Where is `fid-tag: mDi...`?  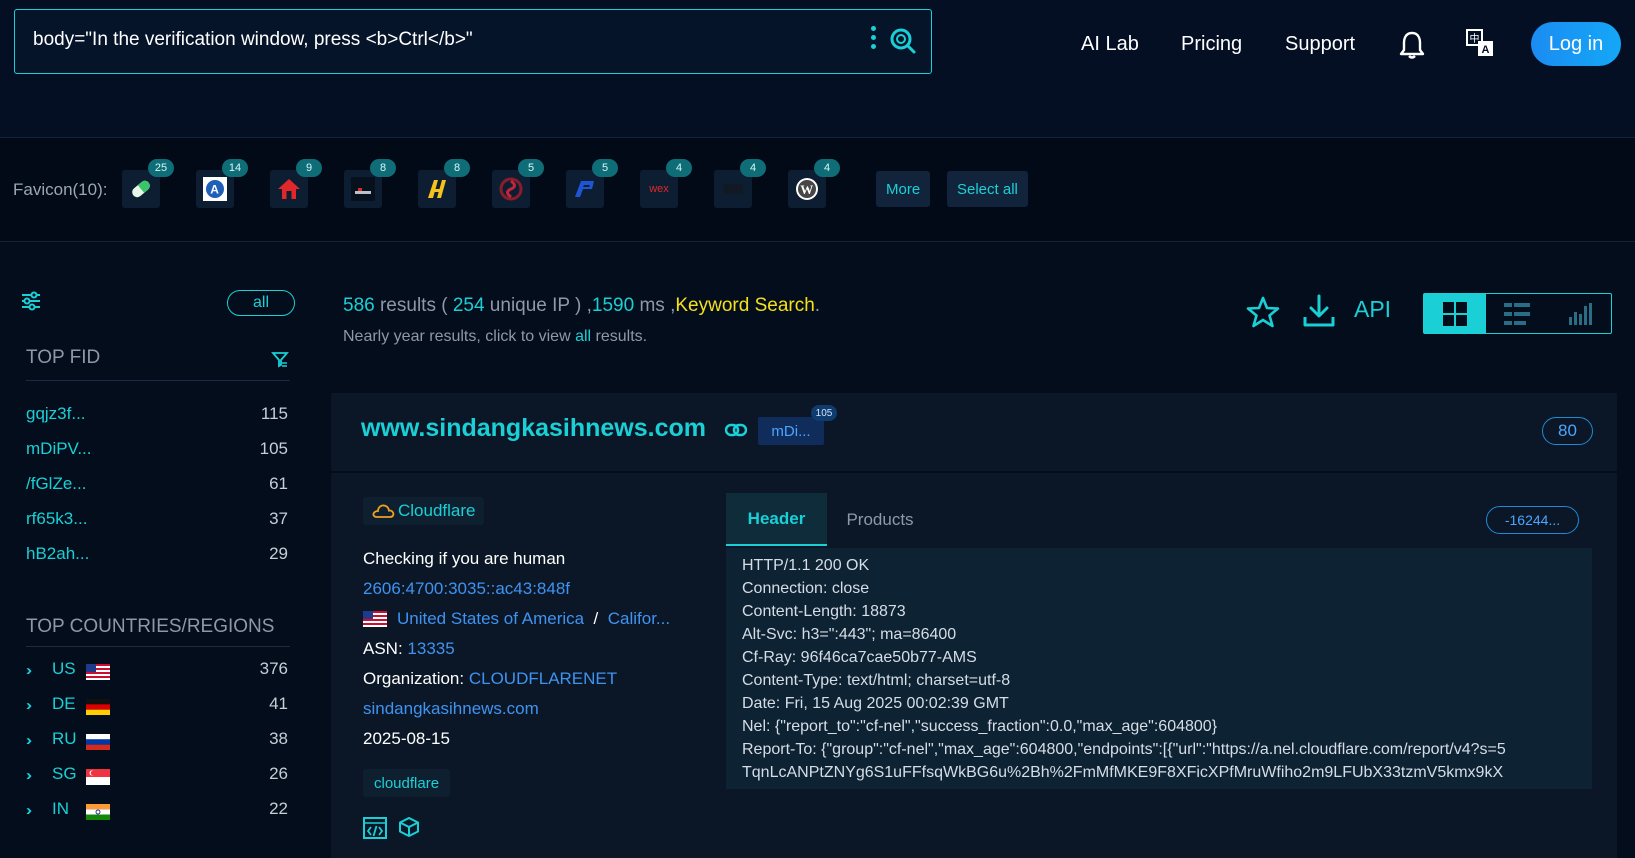
fid-tag: mDi... is located at coordinates (791, 431).